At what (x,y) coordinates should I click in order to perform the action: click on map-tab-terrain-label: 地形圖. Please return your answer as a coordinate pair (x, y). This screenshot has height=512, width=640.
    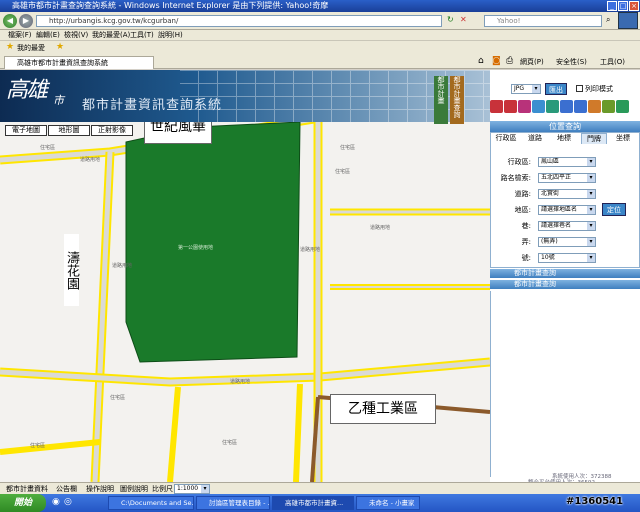
    Looking at the image, I should click on (69, 130).